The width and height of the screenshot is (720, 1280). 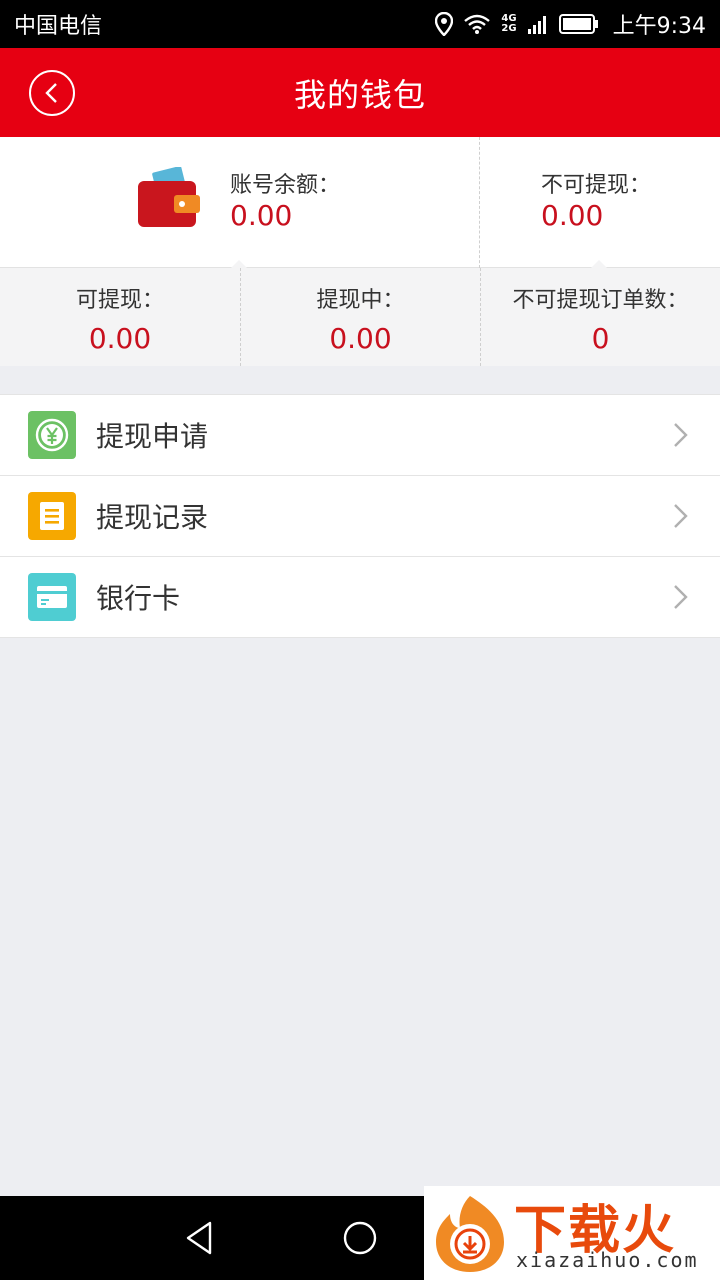 What do you see at coordinates (600, 317) in the screenshot?
I see `non-withdrawable-orders-cell: 不可提现订单数： 0` at bounding box center [600, 317].